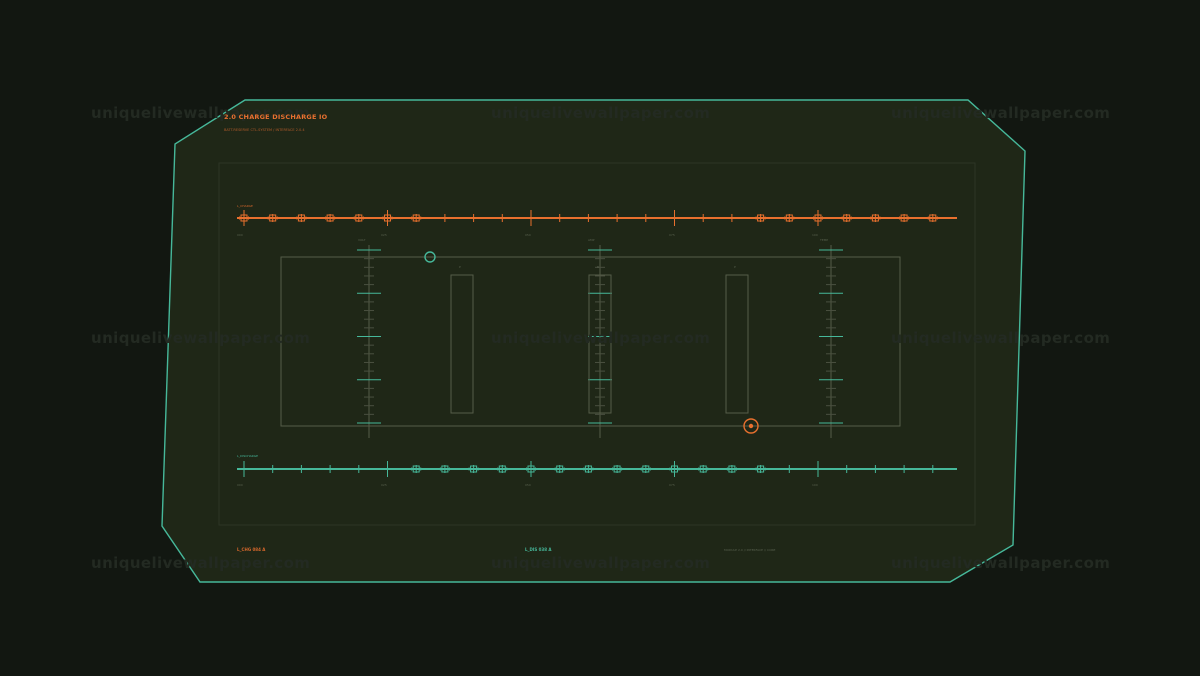  What do you see at coordinates (538, 549) in the screenshot?
I see `footer-discharge-readout: L_DIS 038 A` at bounding box center [538, 549].